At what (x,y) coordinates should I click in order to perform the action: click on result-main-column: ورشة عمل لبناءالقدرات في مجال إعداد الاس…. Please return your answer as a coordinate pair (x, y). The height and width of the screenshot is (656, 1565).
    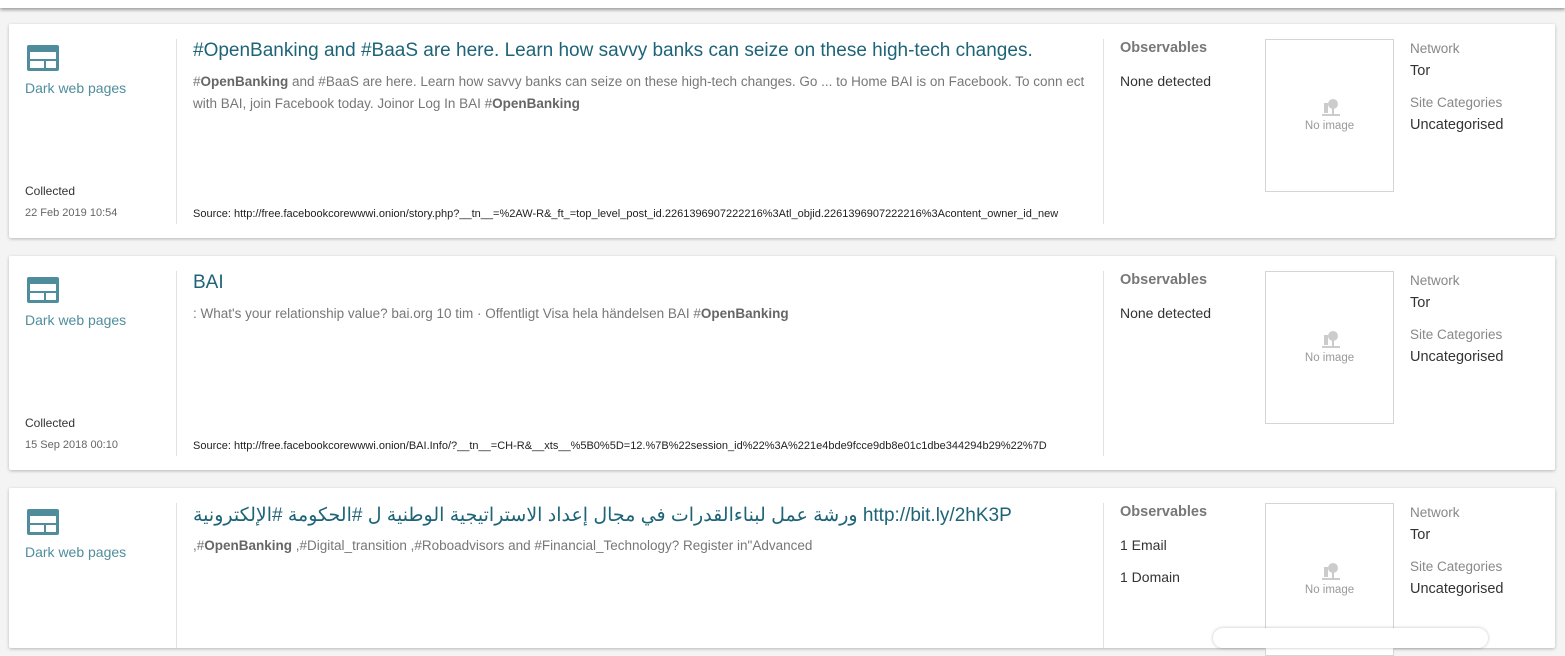
    Looking at the image, I should click on (641, 568).